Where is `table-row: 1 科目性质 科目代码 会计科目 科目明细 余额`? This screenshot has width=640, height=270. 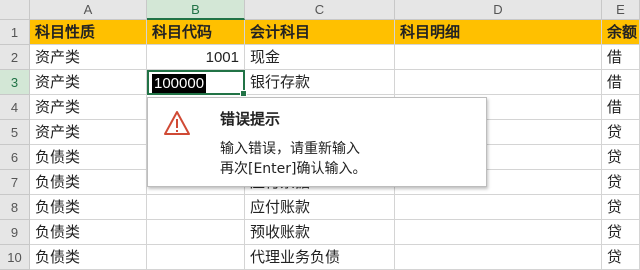
table-row: 1 科目性质 科目代码 会计科目 科目明细 余额 is located at coordinates (320, 32).